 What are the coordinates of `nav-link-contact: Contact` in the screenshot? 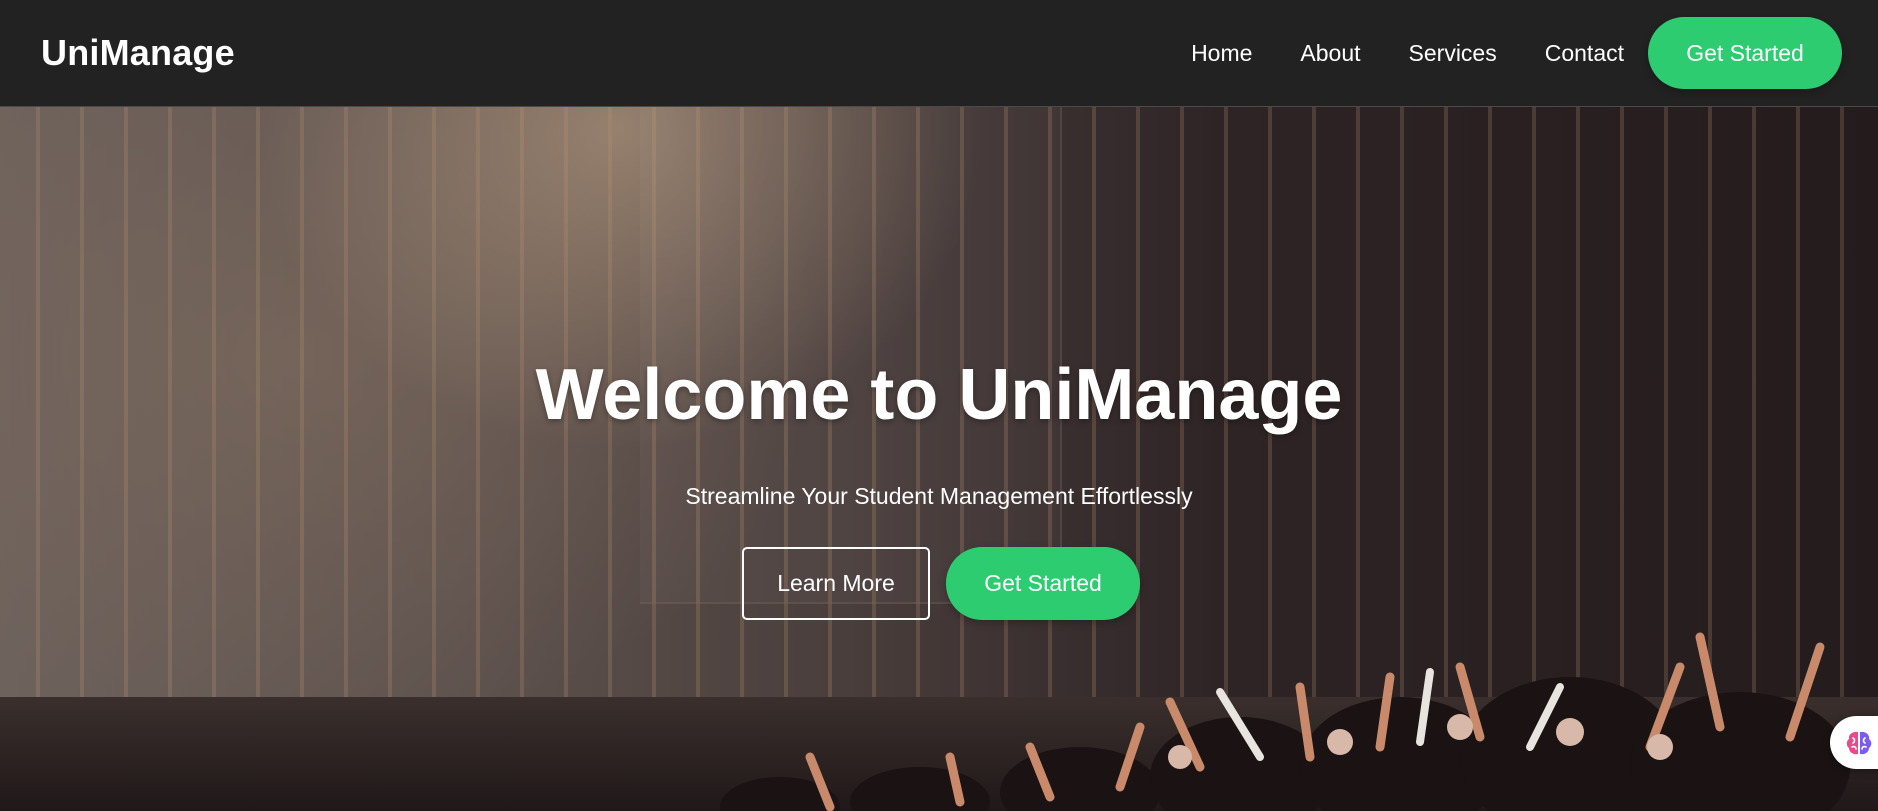 It's located at (1584, 53).